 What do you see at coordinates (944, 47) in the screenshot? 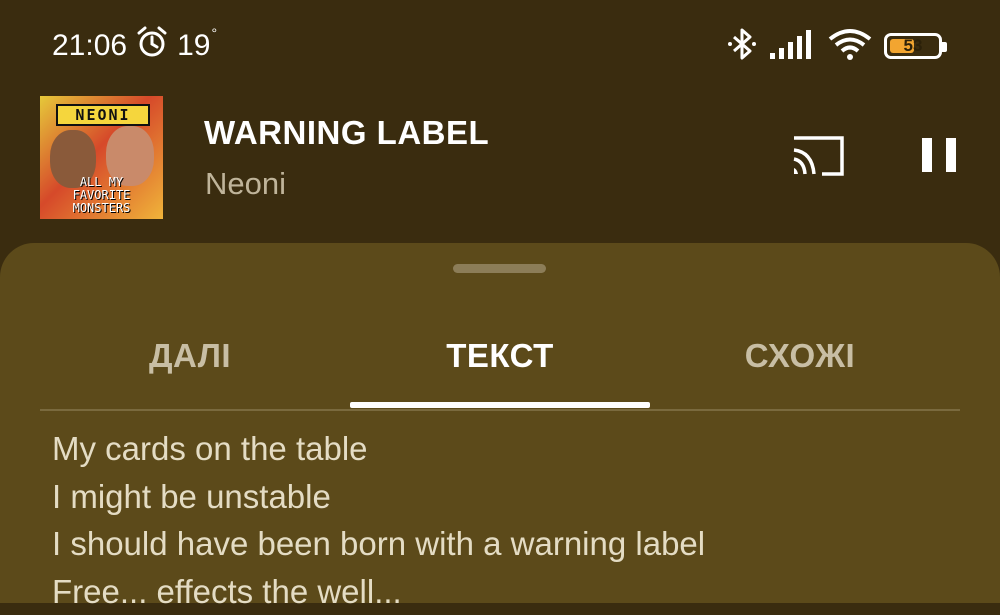
I see `battery-tip` at bounding box center [944, 47].